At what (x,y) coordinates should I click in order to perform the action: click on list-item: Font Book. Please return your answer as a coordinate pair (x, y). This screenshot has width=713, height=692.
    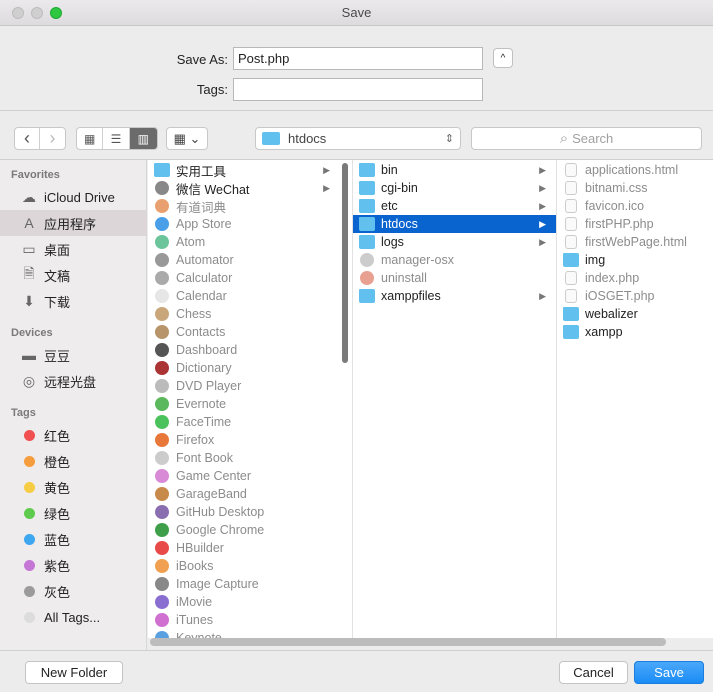
    Looking at the image, I should click on (244, 458).